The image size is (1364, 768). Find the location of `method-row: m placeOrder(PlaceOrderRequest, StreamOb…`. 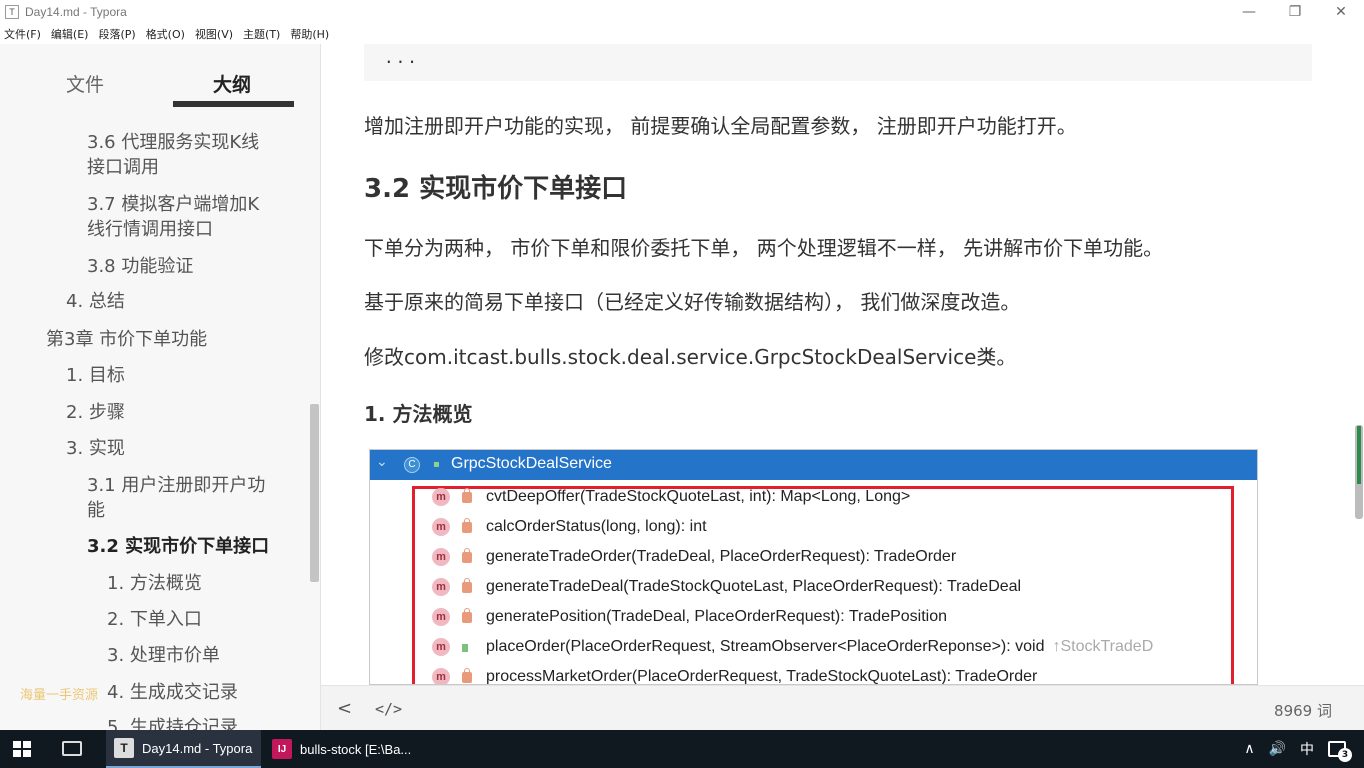

method-row: m placeOrder(PlaceOrderRequest, StreamOb… is located at coordinates (792, 647).